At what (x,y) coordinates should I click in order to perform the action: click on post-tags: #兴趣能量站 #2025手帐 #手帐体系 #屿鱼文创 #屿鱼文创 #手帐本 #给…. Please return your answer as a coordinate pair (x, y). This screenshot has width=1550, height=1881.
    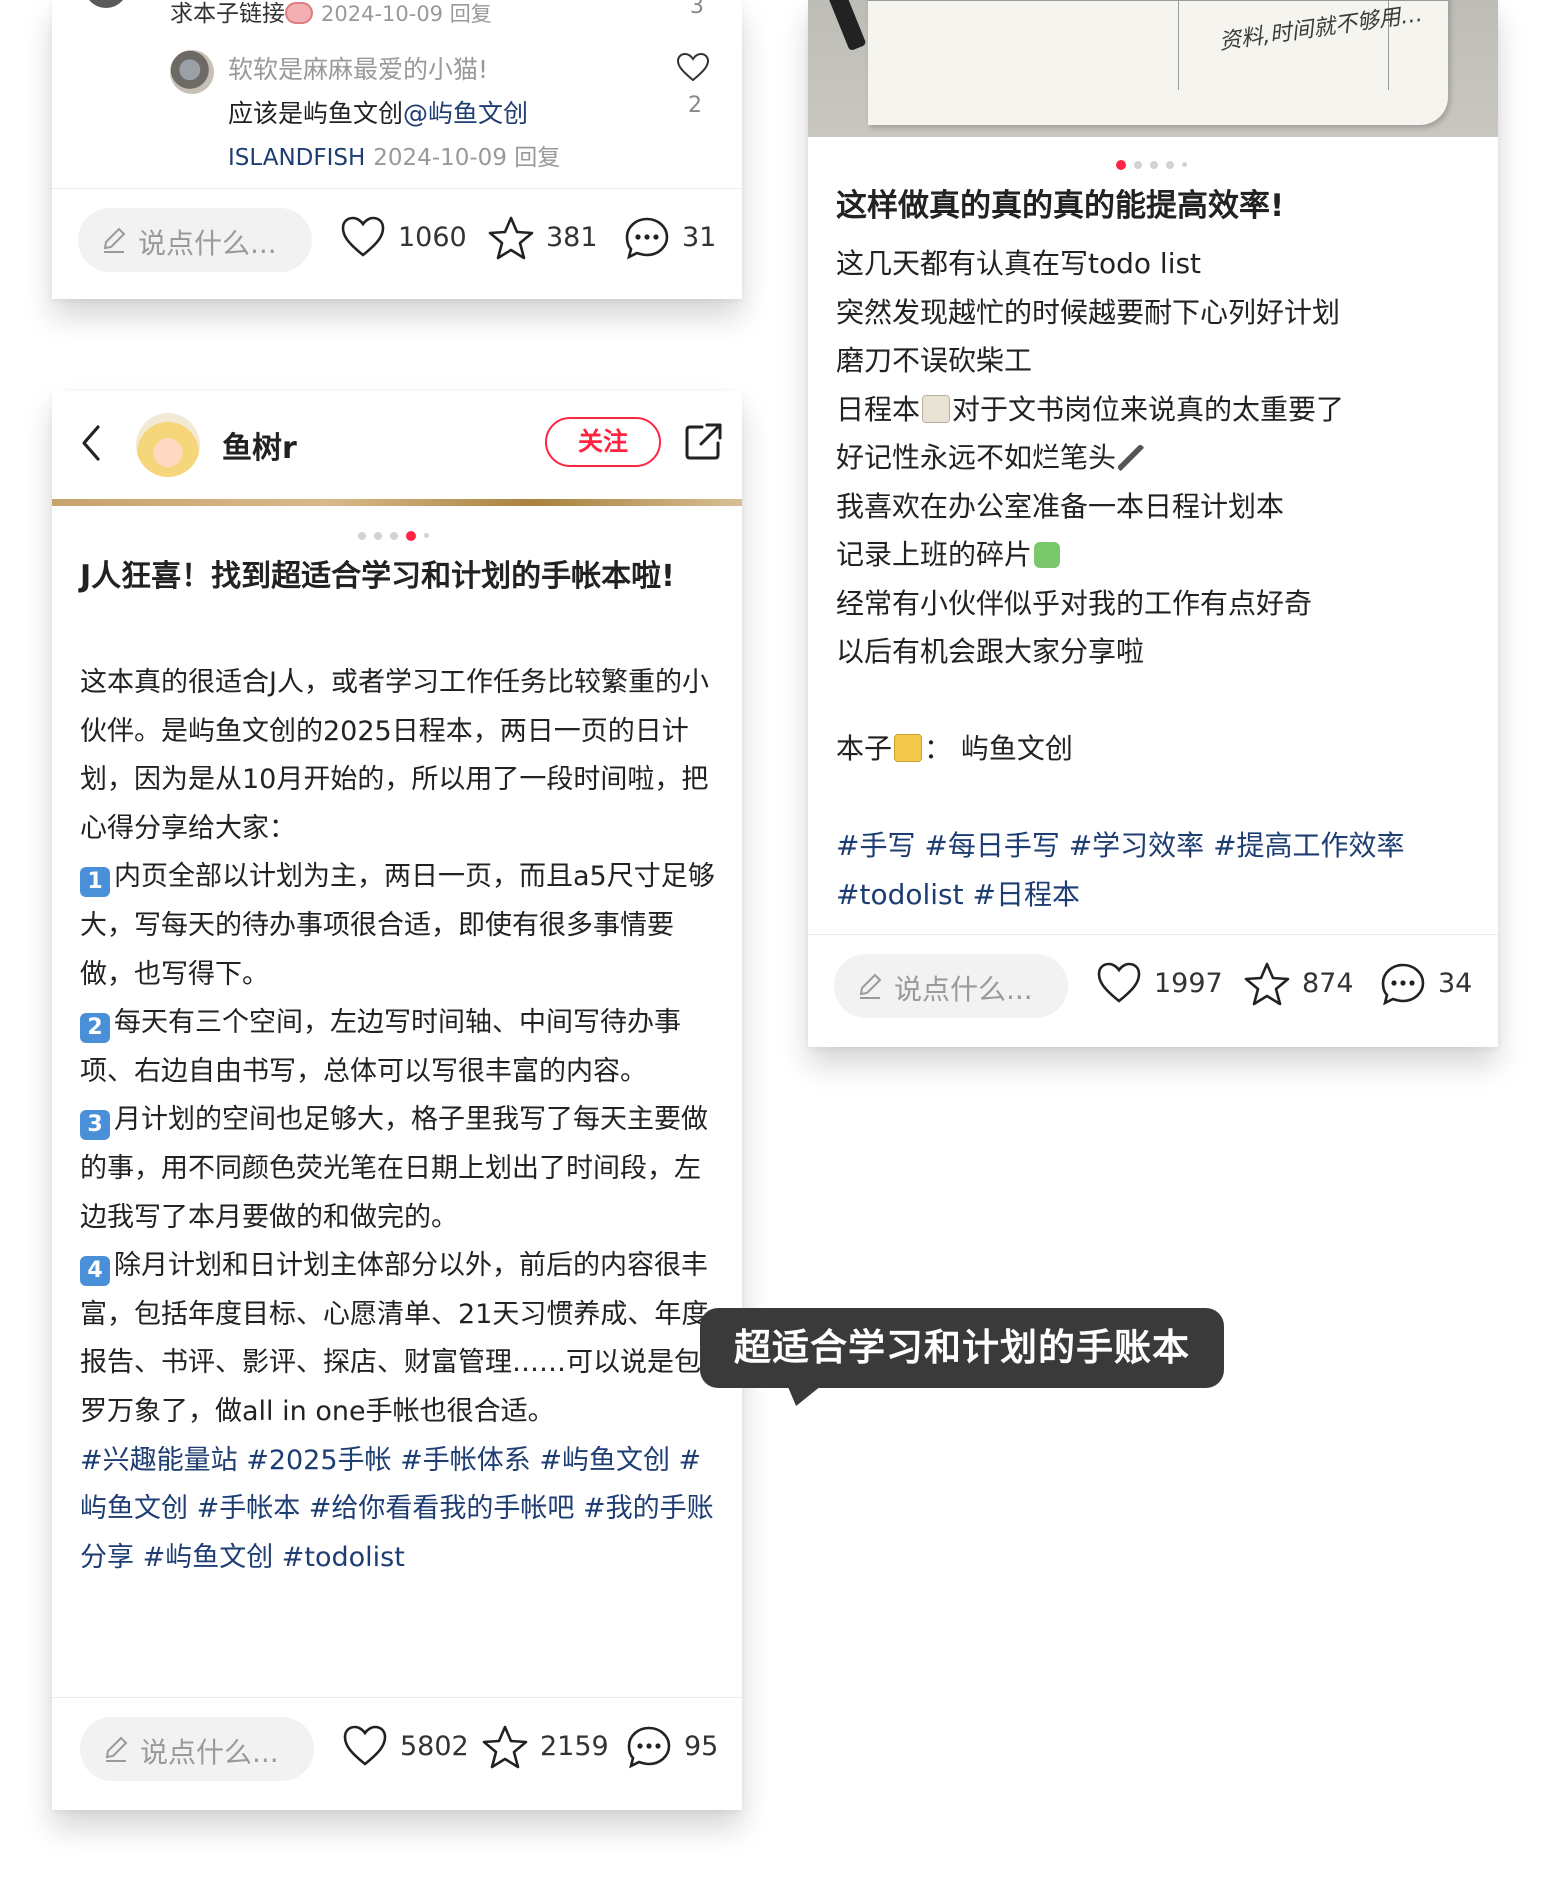
    Looking at the image, I should click on (400, 1510).